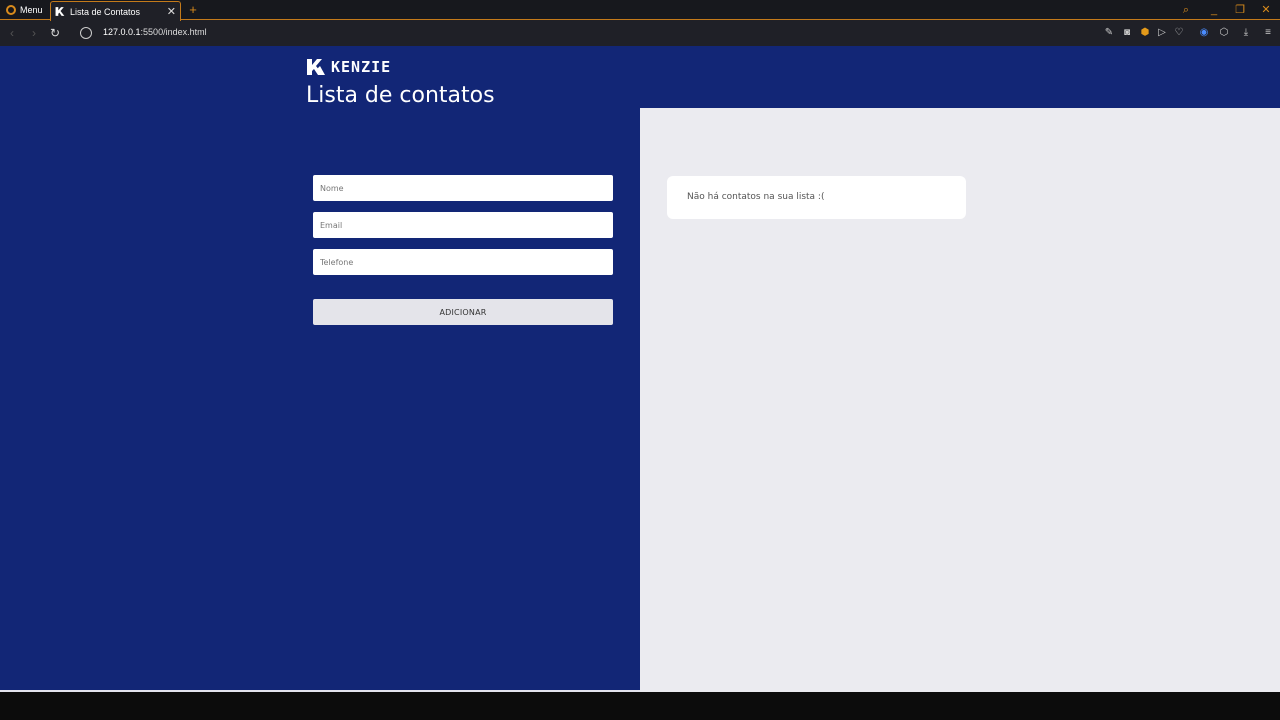  Describe the element at coordinates (1266, 10) in the screenshot. I see `close-window-icon: ✕` at that location.